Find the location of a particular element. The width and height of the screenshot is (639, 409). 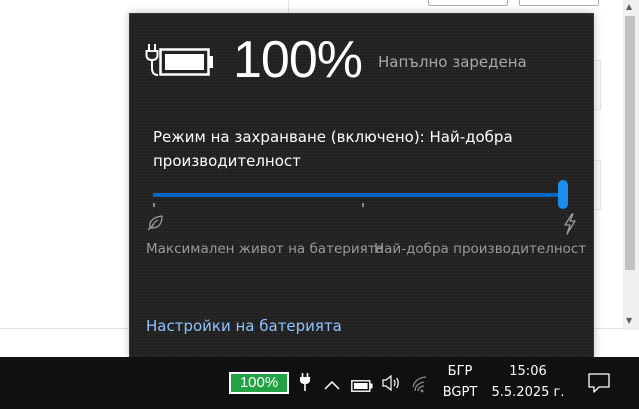

battery-percent-badge: 100% is located at coordinates (259, 383).